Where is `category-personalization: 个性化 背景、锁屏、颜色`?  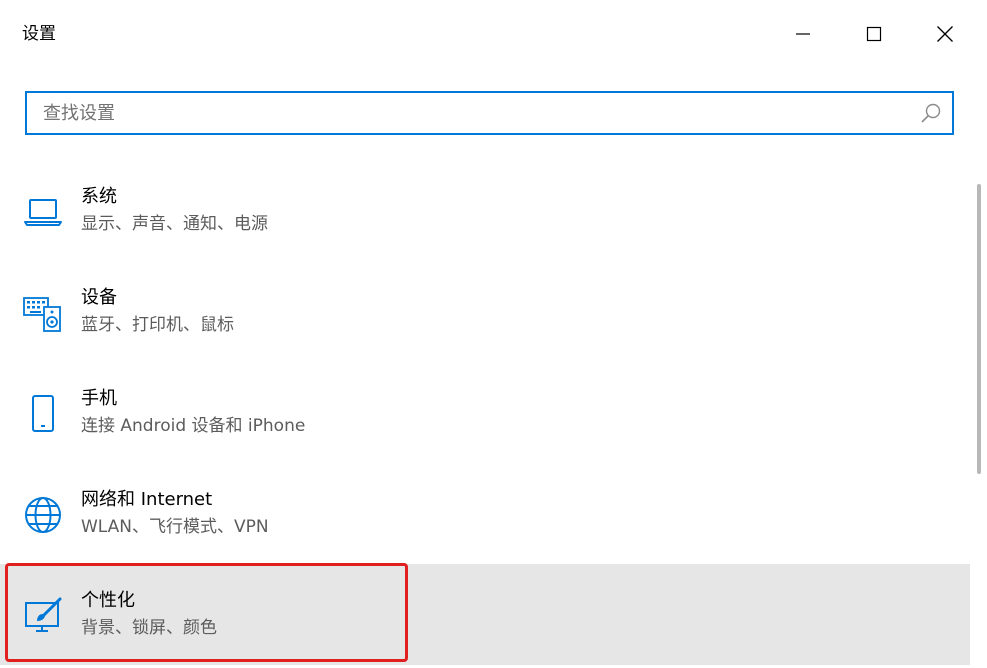 category-personalization: 个性化 背景、锁屏、颜色 is located at coordinates (485, 614).